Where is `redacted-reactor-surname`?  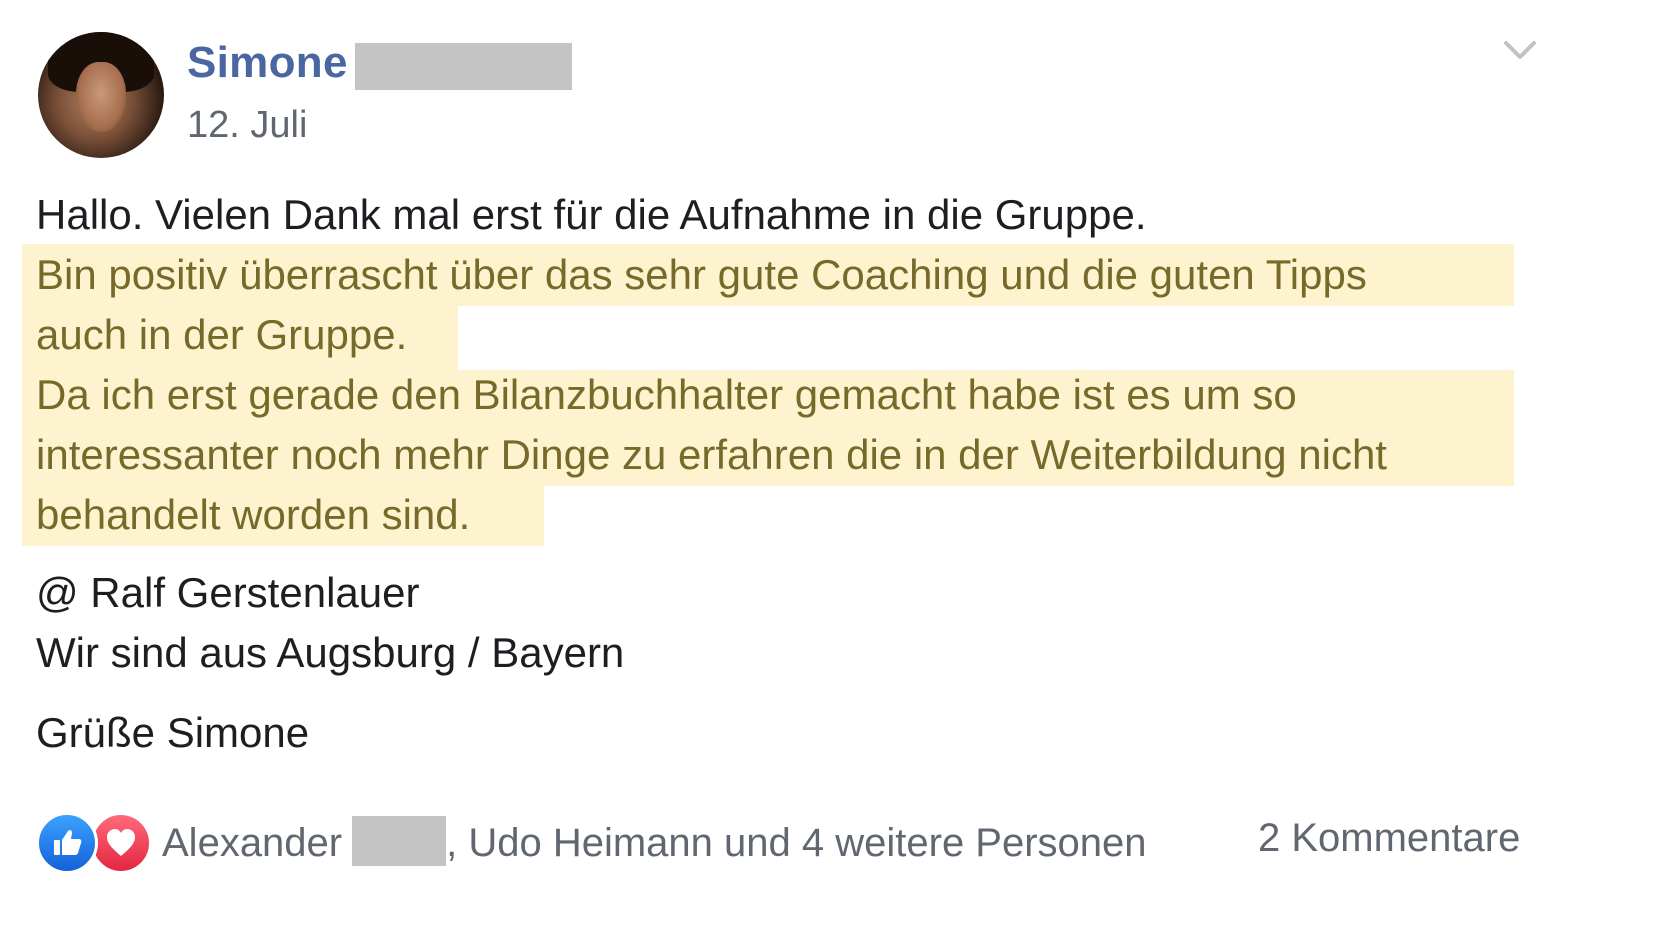
redacted-reactor-surname is located at coordinates (399, 841).